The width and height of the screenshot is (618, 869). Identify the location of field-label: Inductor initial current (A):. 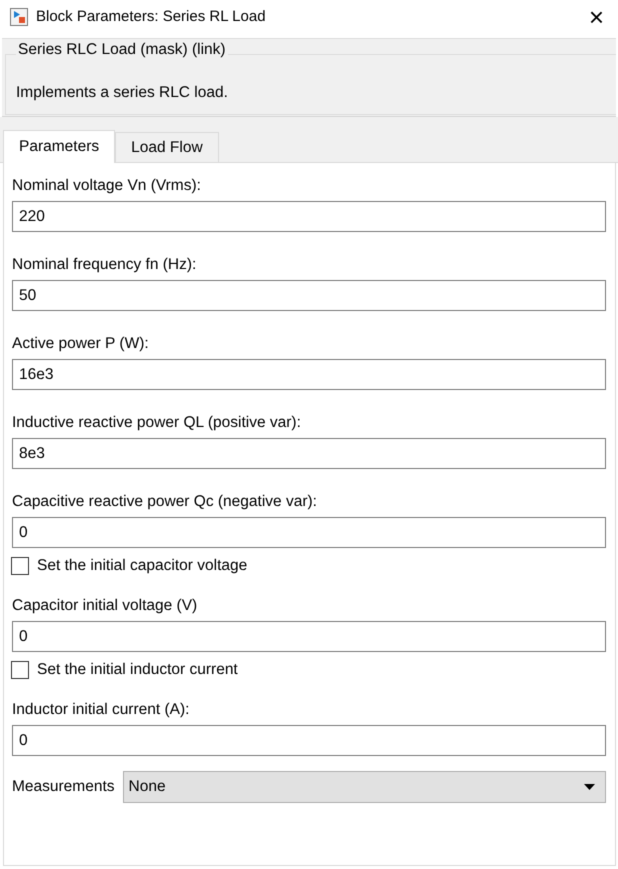
(101, 710).